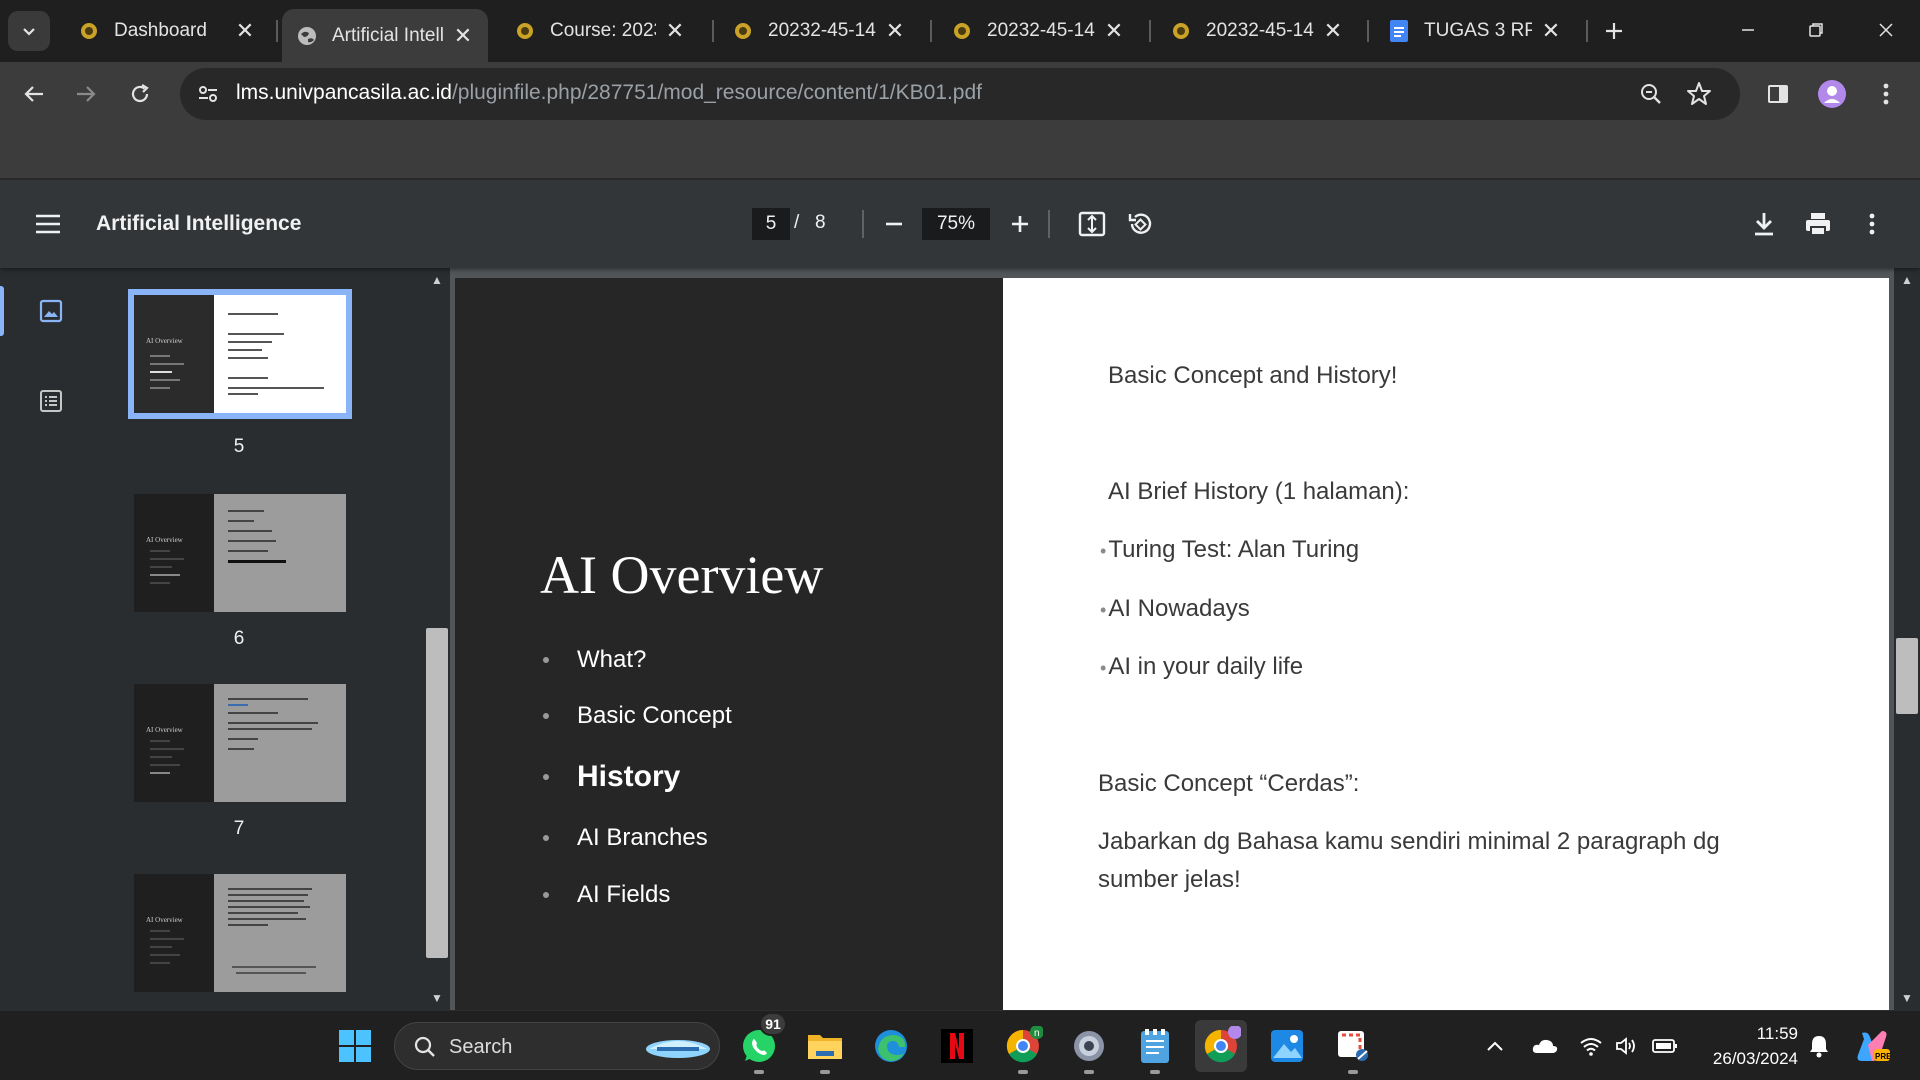 This screenshot has width=1920, height=1080. What do you see at coordinates (819, 31) in the screenshot?
I see `tab-course-2: 20232-45-145 ✕` at bounding box center [819, 31].